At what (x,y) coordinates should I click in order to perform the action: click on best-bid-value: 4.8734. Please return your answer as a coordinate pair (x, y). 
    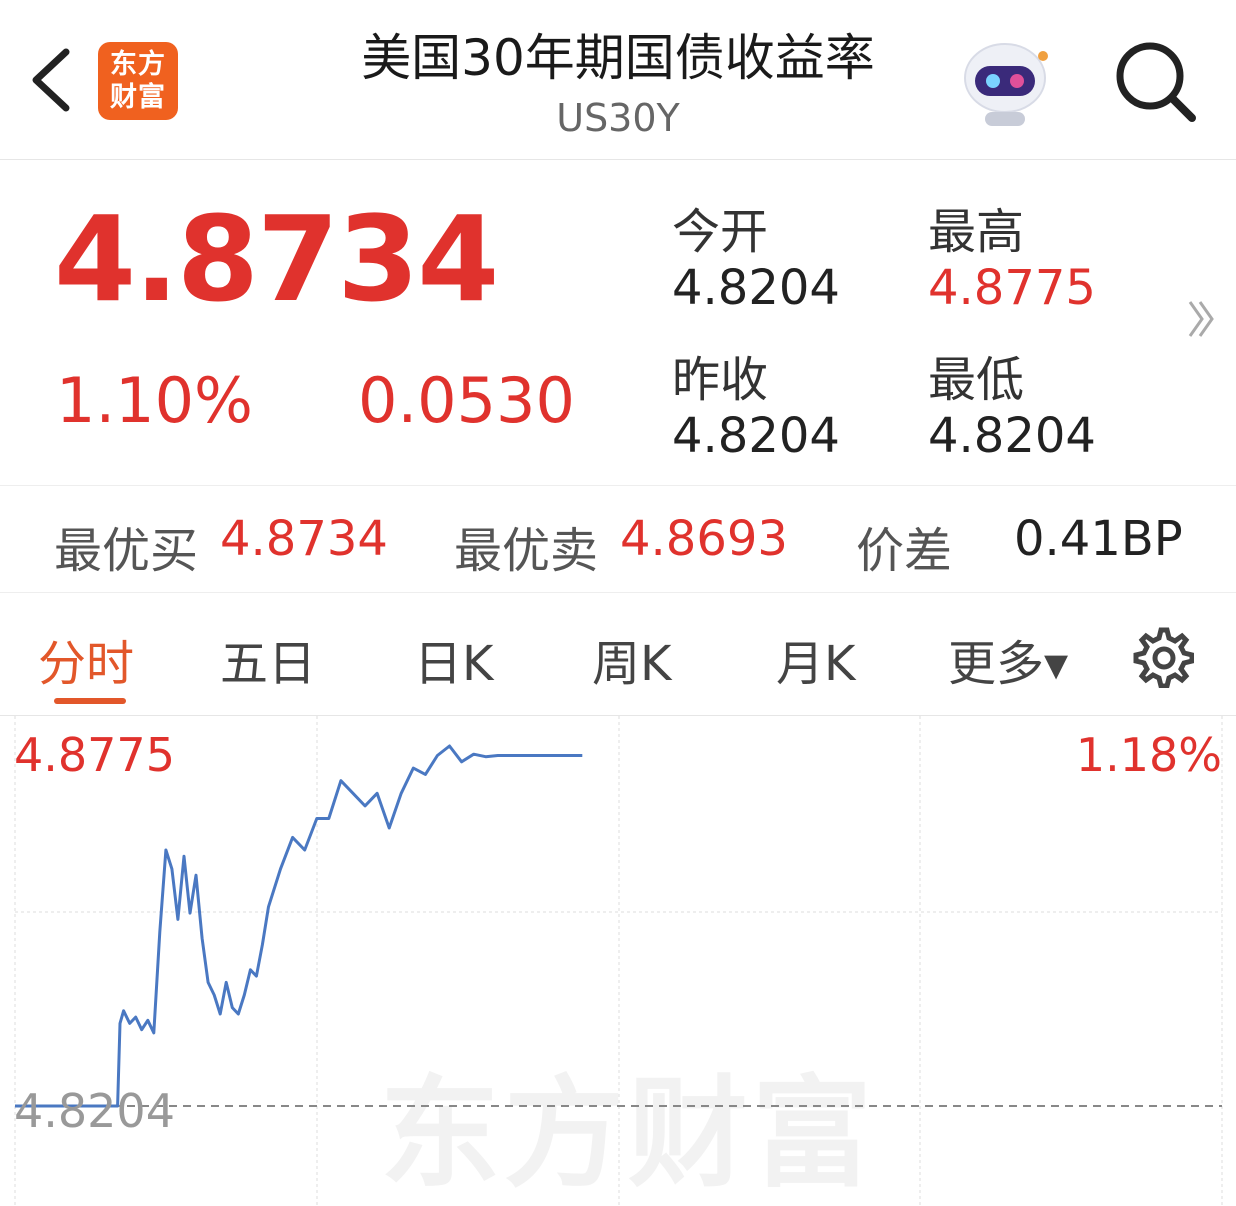
    Looking at the image, I should click on (304, 539).